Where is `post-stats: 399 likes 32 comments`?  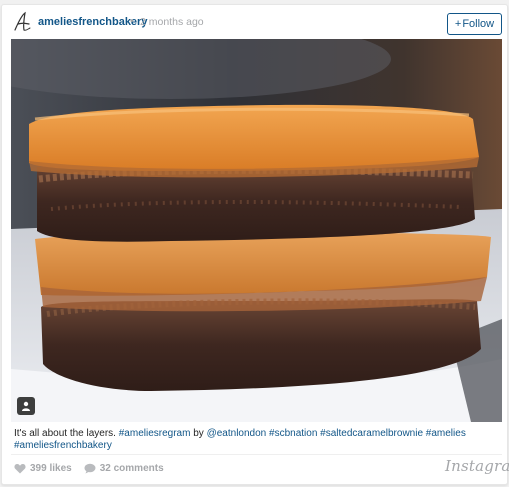 post-stats: 399 likes 32 comments is located at coordinates (95, 468).